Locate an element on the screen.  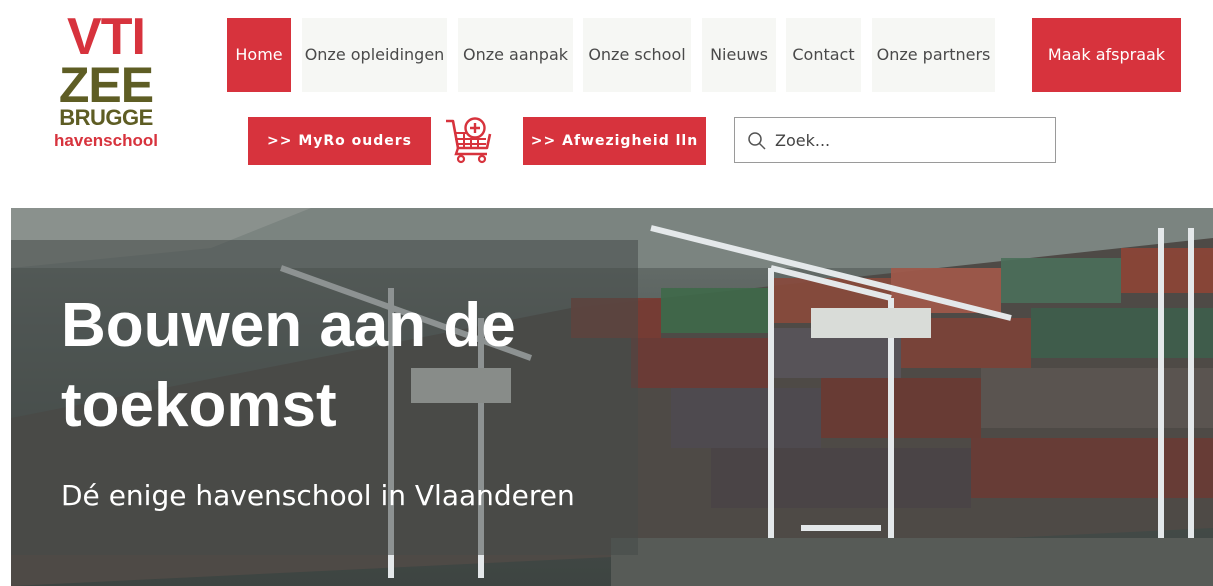
shopping-cart-plus-icon is located at coordinates (469, 140).